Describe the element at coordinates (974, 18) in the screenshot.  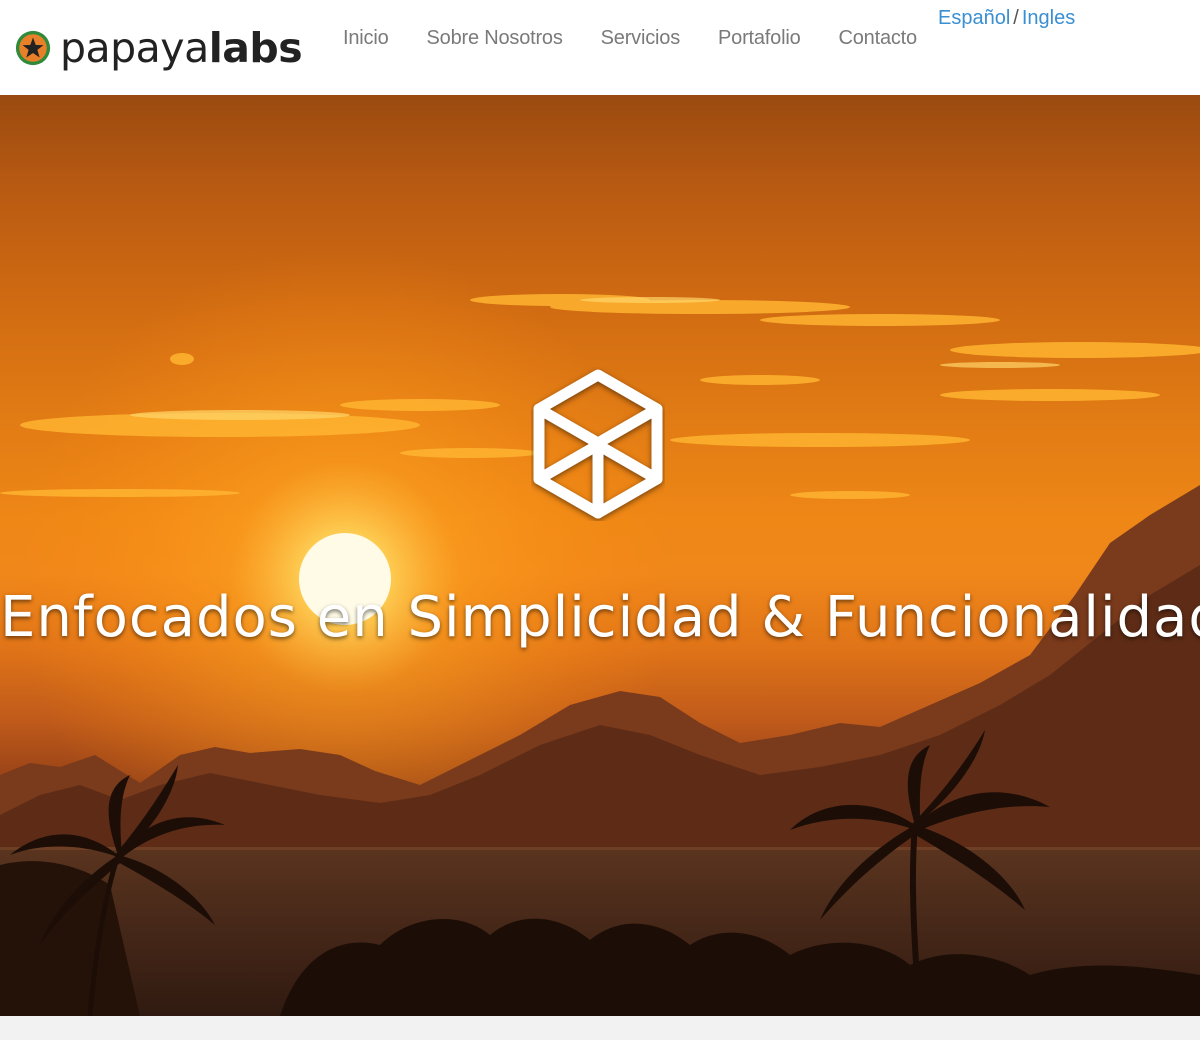
I see `language-spanish-link: Español` at that location.